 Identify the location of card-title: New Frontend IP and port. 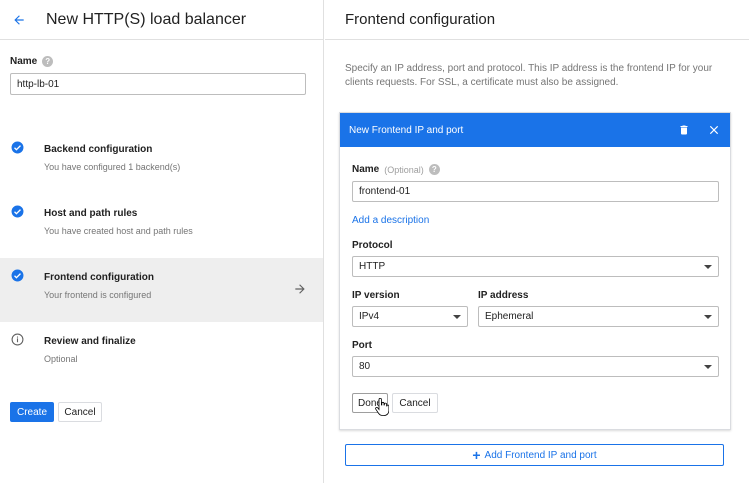
(406, 130).